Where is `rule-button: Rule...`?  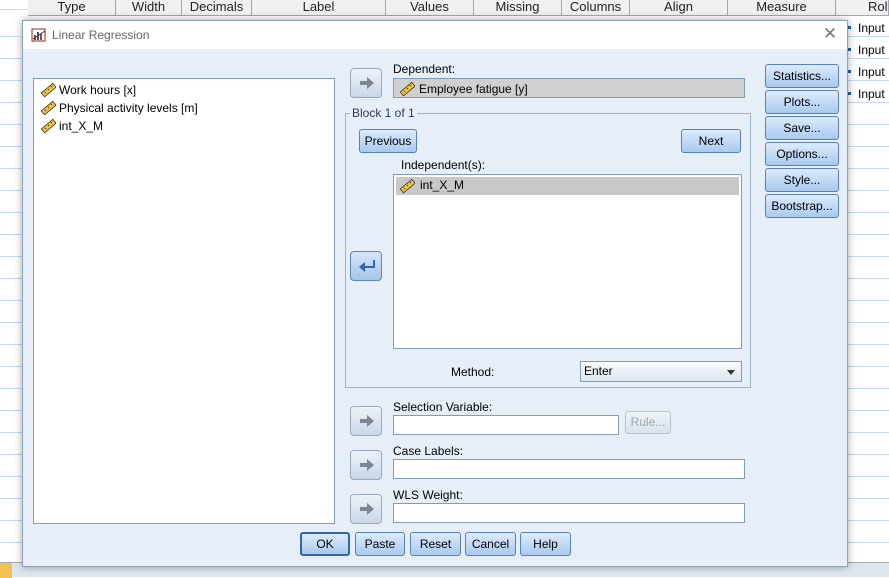 rule-button: Rule... is located at coordinates (648, 422).